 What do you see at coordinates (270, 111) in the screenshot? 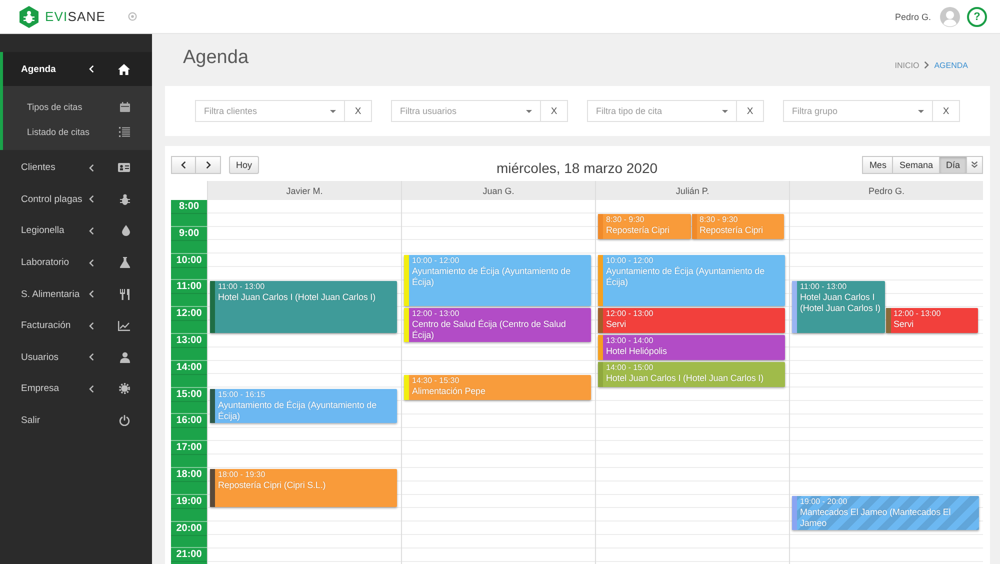
I see `filter-select: Filtra clientes` at bounding box center [270, 111].